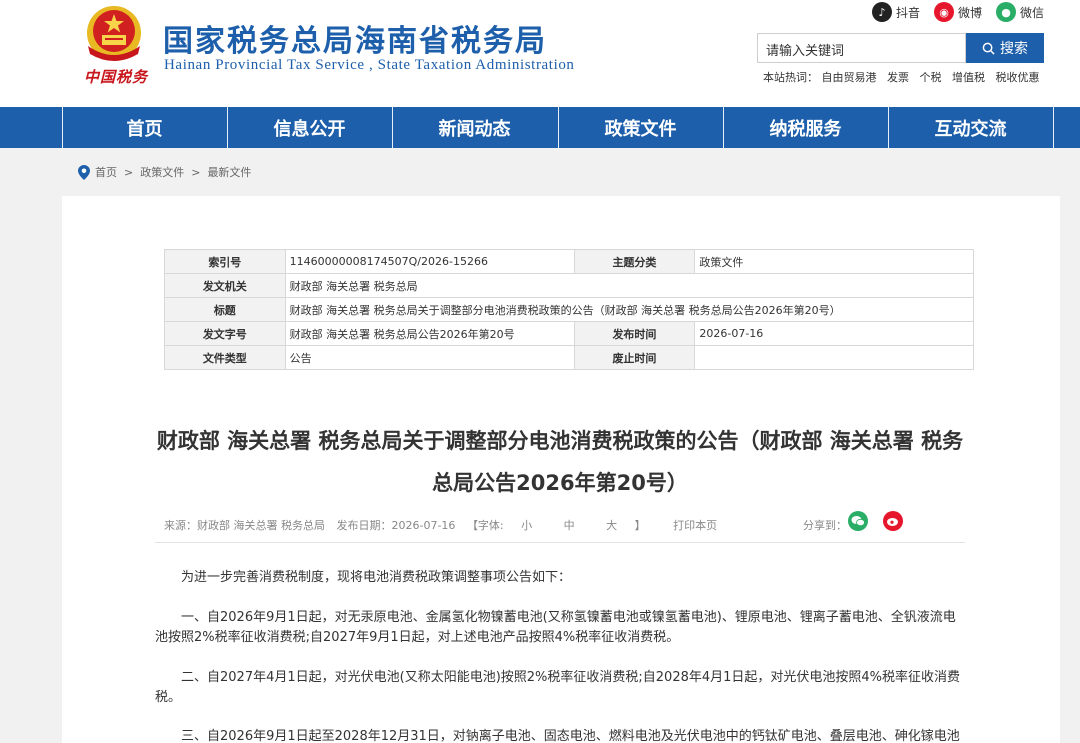 The height and width of the screenshot is (743, 1080). I want to click on meta-label: 废止时间, so click(634, 357).